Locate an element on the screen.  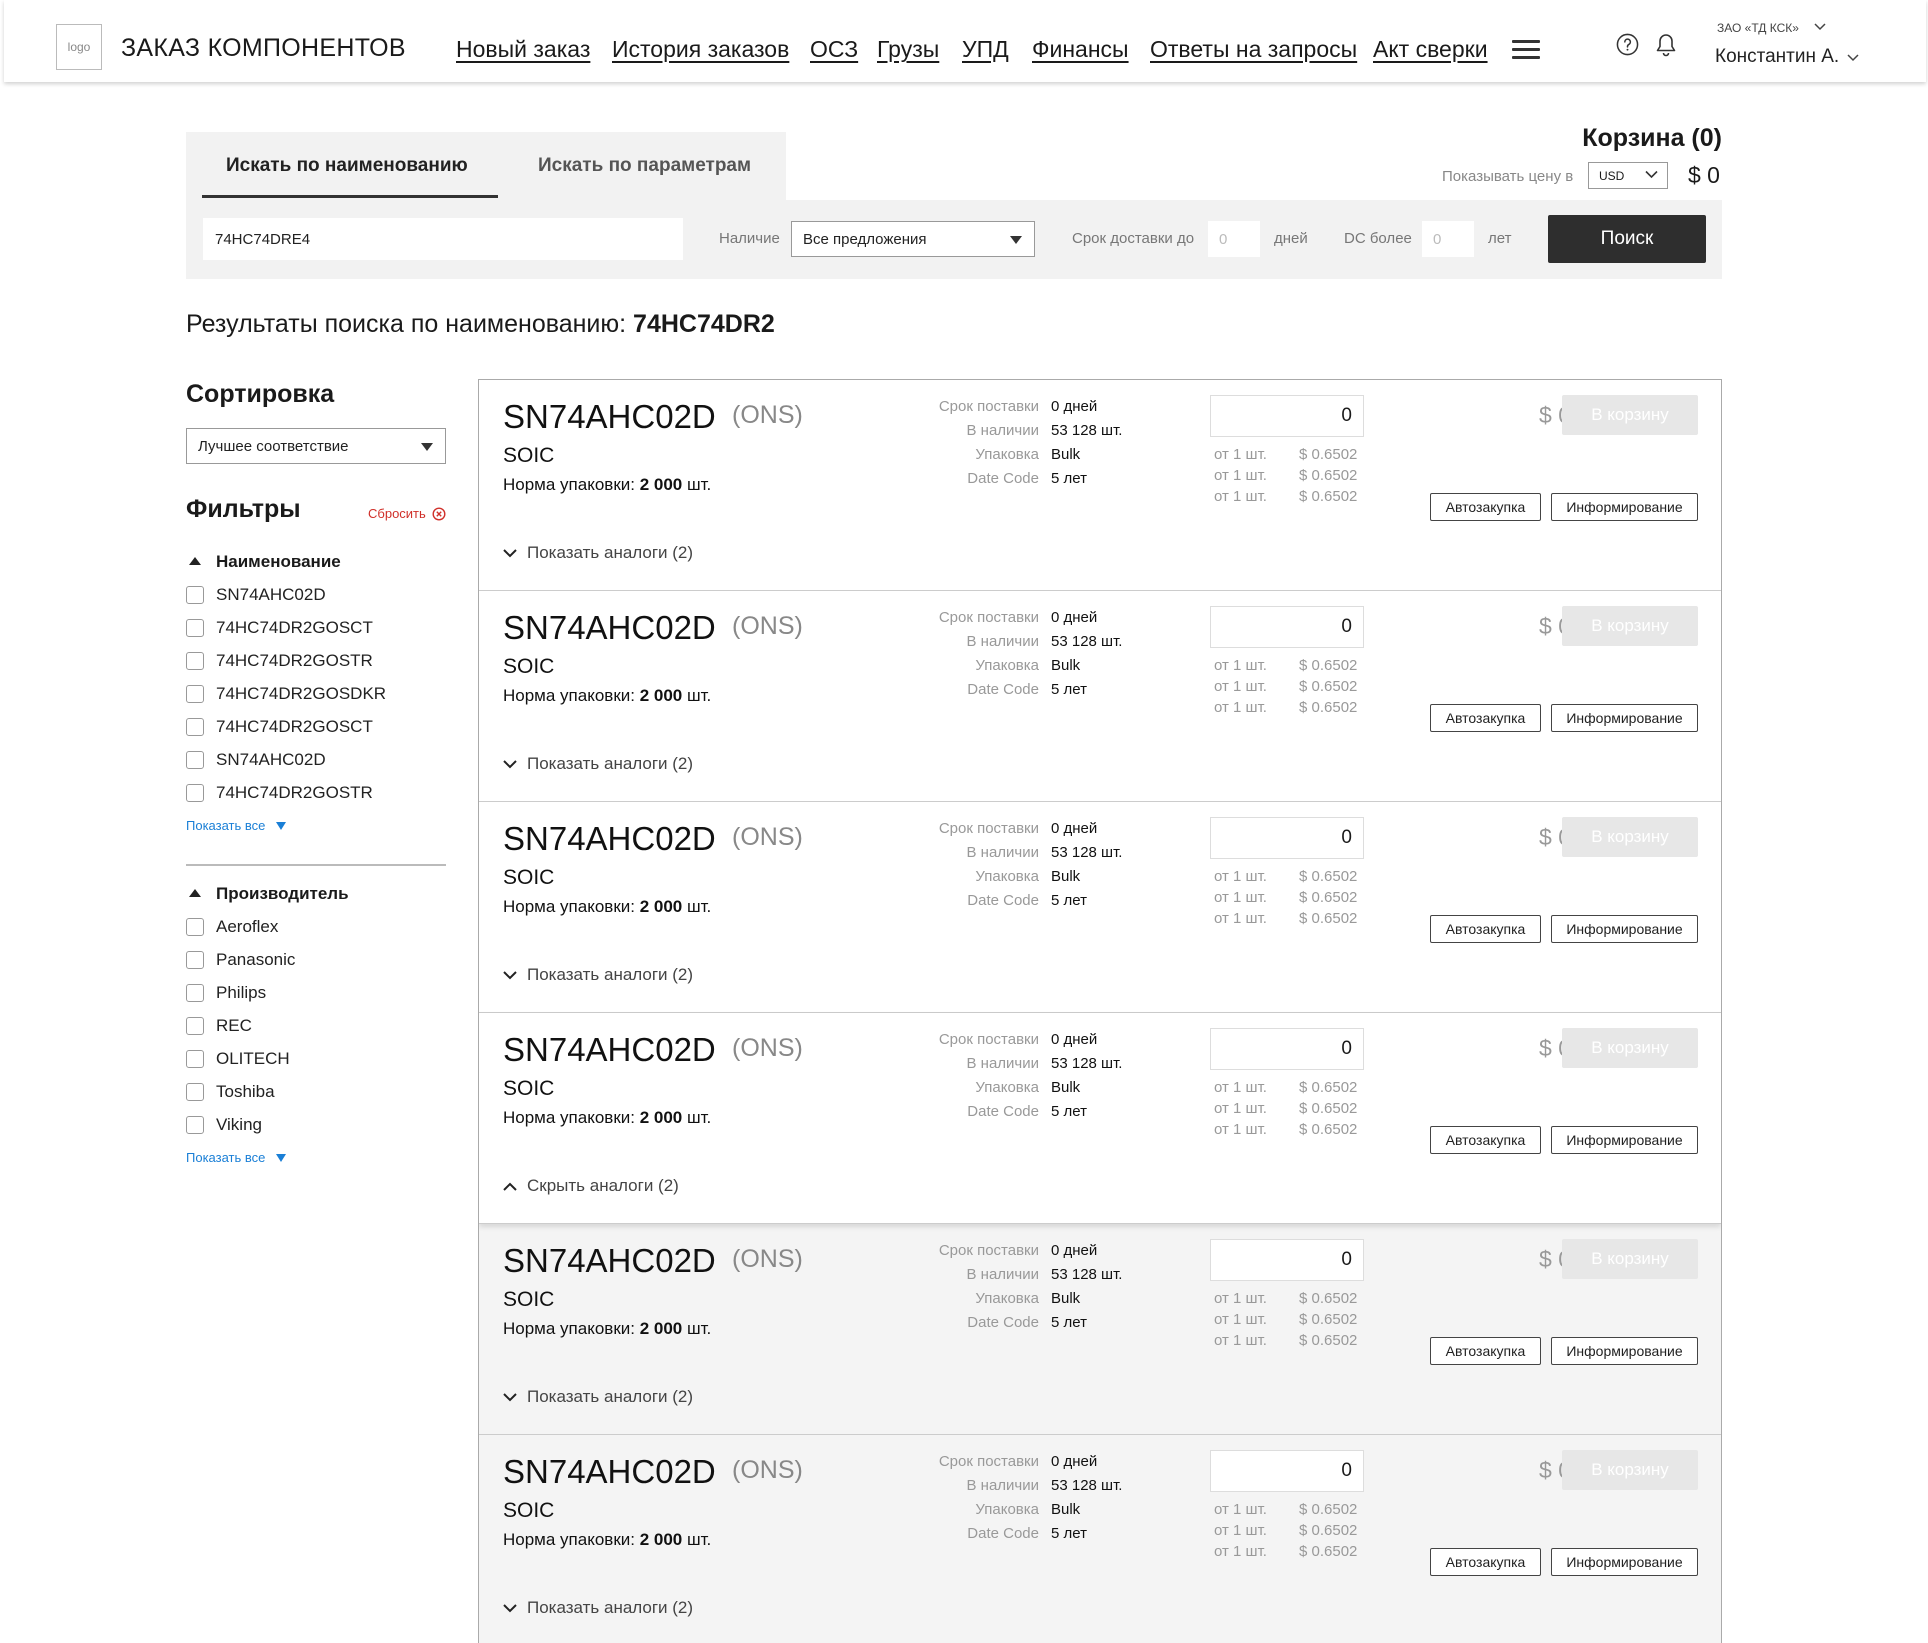
manufacturer-filter-item: Philips is located at coordinates (226, 993).